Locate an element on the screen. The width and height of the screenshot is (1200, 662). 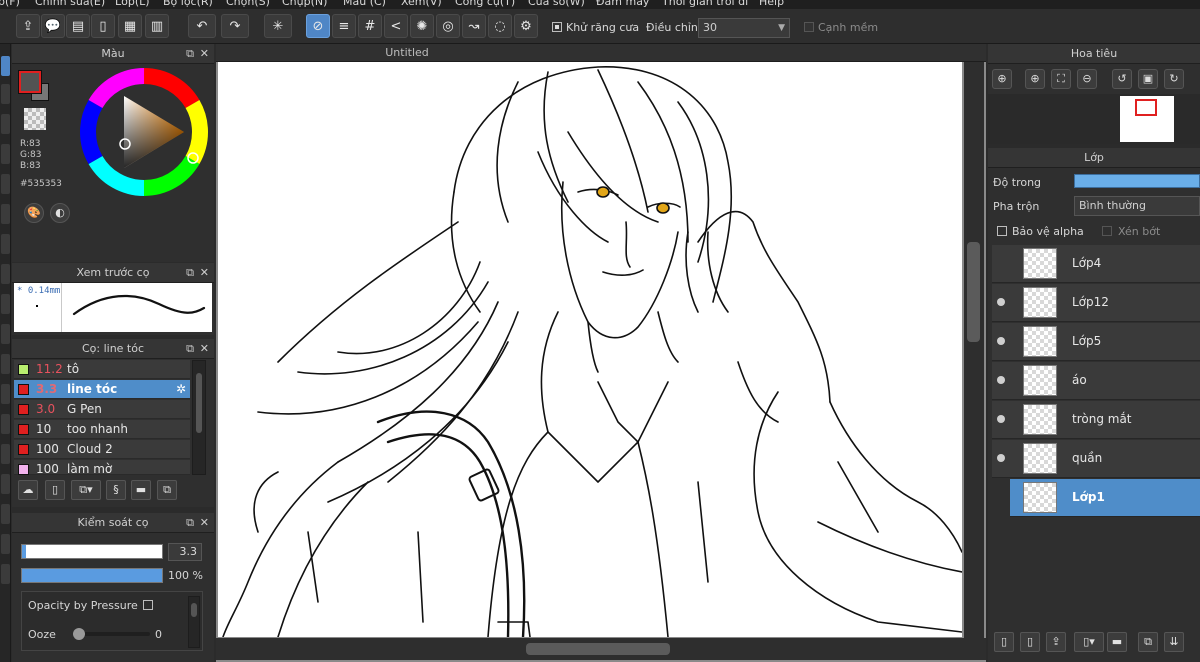
transparent-color-swatch is located at coordinates (35, 119).